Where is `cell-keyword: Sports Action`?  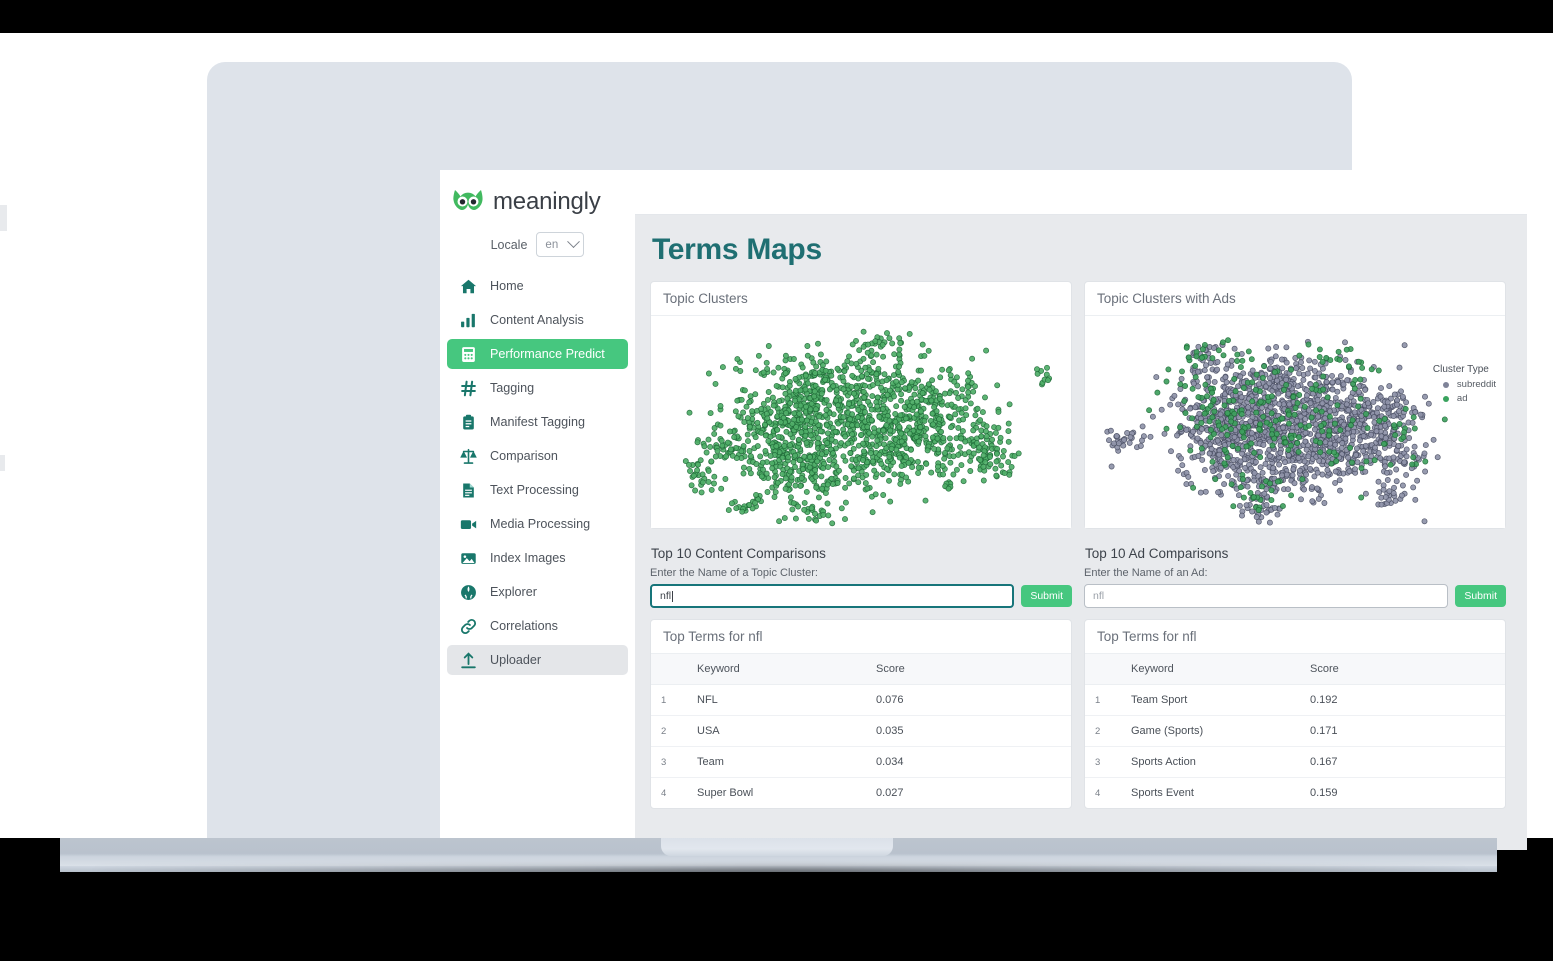
cell-keyword: Sports Action is located at coordinates (1220, 762).